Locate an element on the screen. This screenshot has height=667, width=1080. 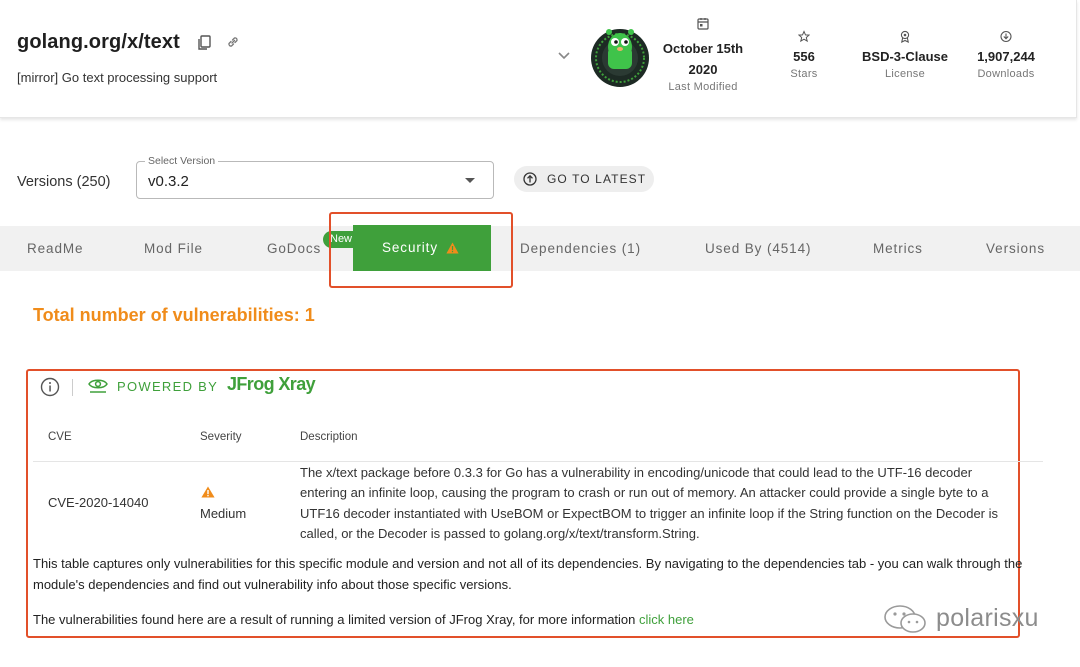
last-modified-value: October 15th is located at coordinates (703, 48).